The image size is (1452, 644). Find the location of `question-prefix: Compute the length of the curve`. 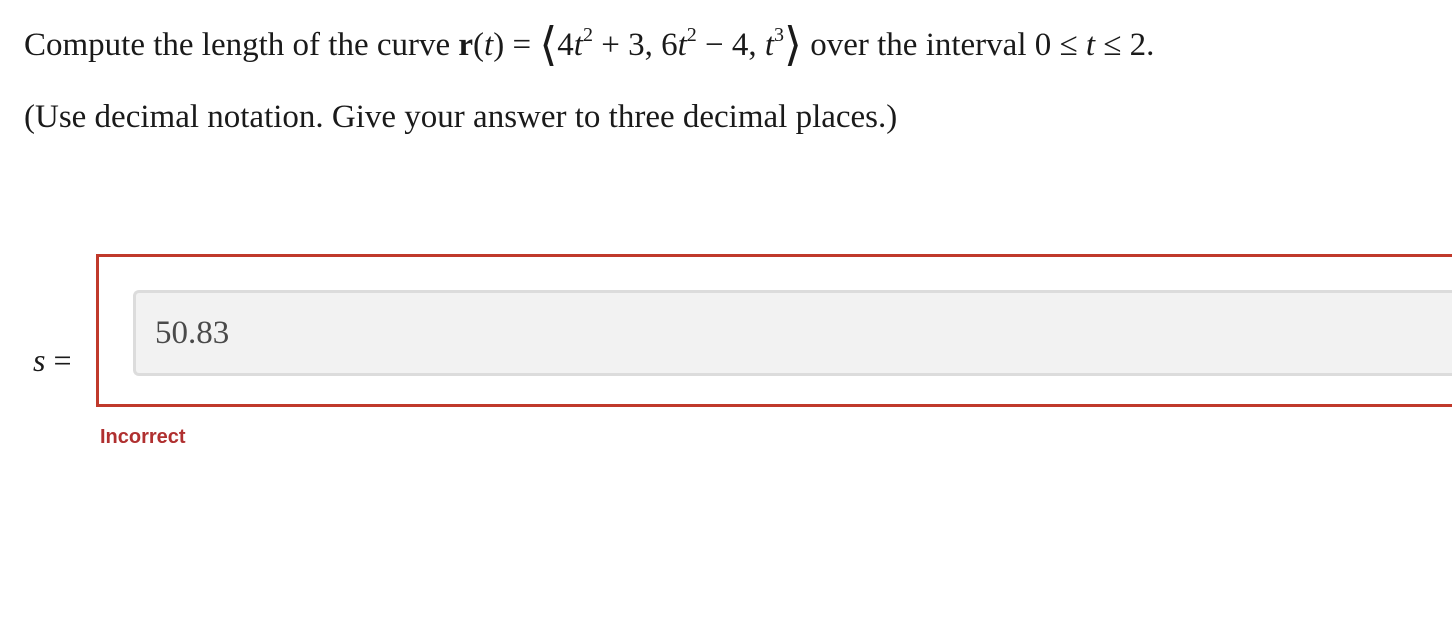

question-prefix: Compute the length of the curve is located at coordinates (241, 45).